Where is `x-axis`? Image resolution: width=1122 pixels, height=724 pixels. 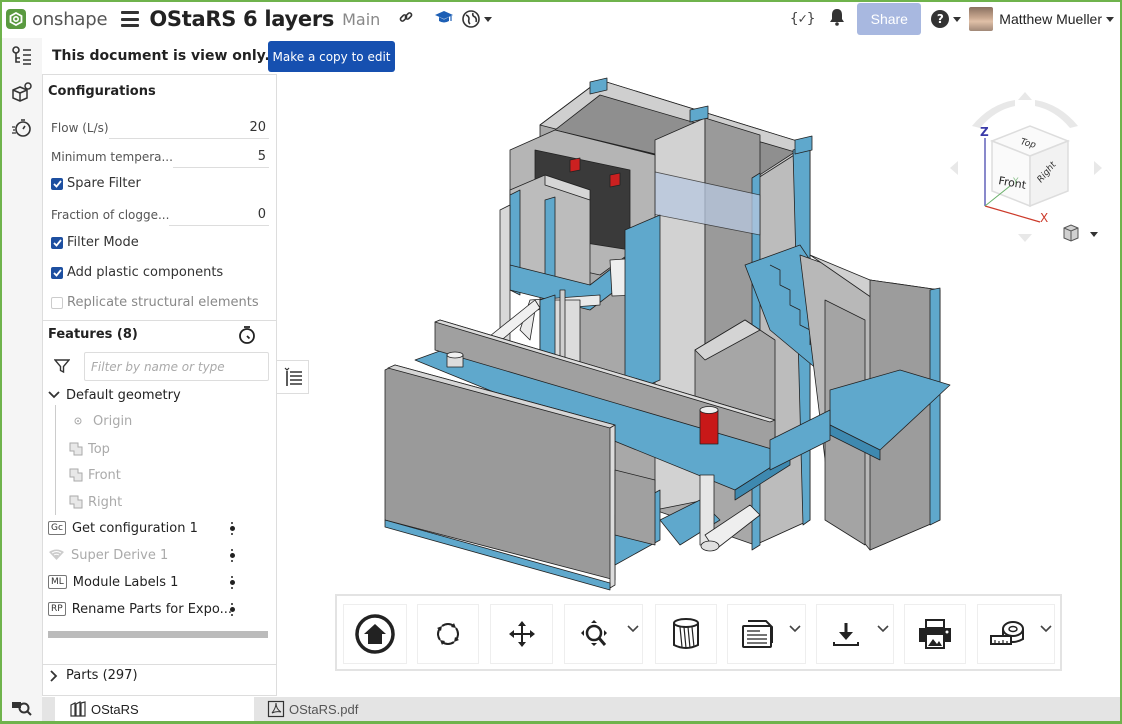 x-axis is located at coordinates (1012, 214).